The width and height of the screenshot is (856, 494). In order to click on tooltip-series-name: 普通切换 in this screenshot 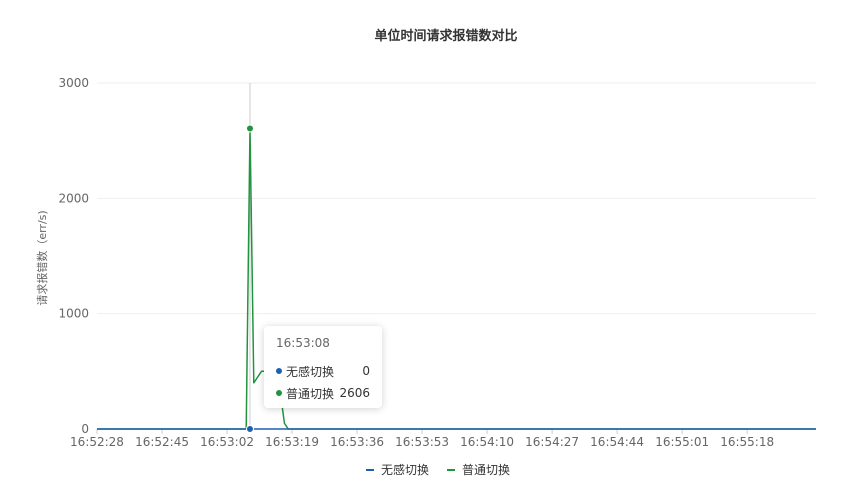, I will do `click(310, 393)`.